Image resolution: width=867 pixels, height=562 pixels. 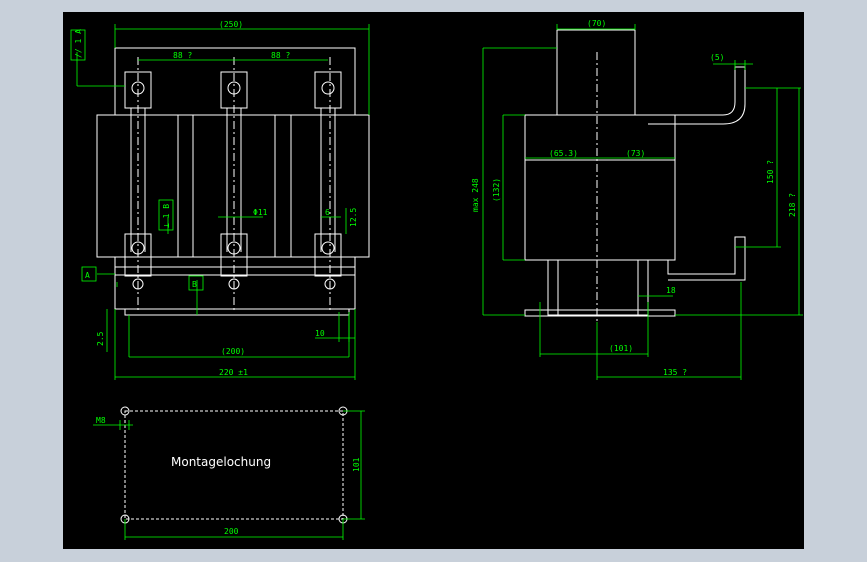 What do you see at coordinates (770, 172) in the screenshot?
I see `side-dim-150: 150 ?` at bounding box center [770, 172].